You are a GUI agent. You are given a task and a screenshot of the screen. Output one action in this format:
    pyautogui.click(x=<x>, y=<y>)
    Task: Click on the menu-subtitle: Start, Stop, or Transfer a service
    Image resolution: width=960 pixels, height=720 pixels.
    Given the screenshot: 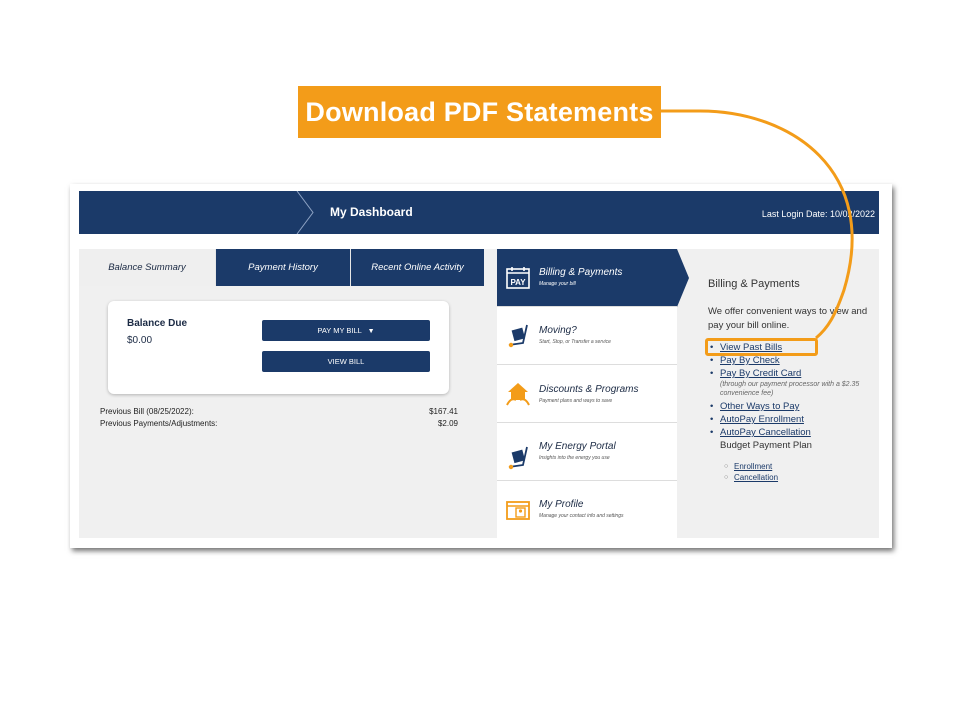 What is the action you would take?
    pyautogui.click(x=575, y=342)
    